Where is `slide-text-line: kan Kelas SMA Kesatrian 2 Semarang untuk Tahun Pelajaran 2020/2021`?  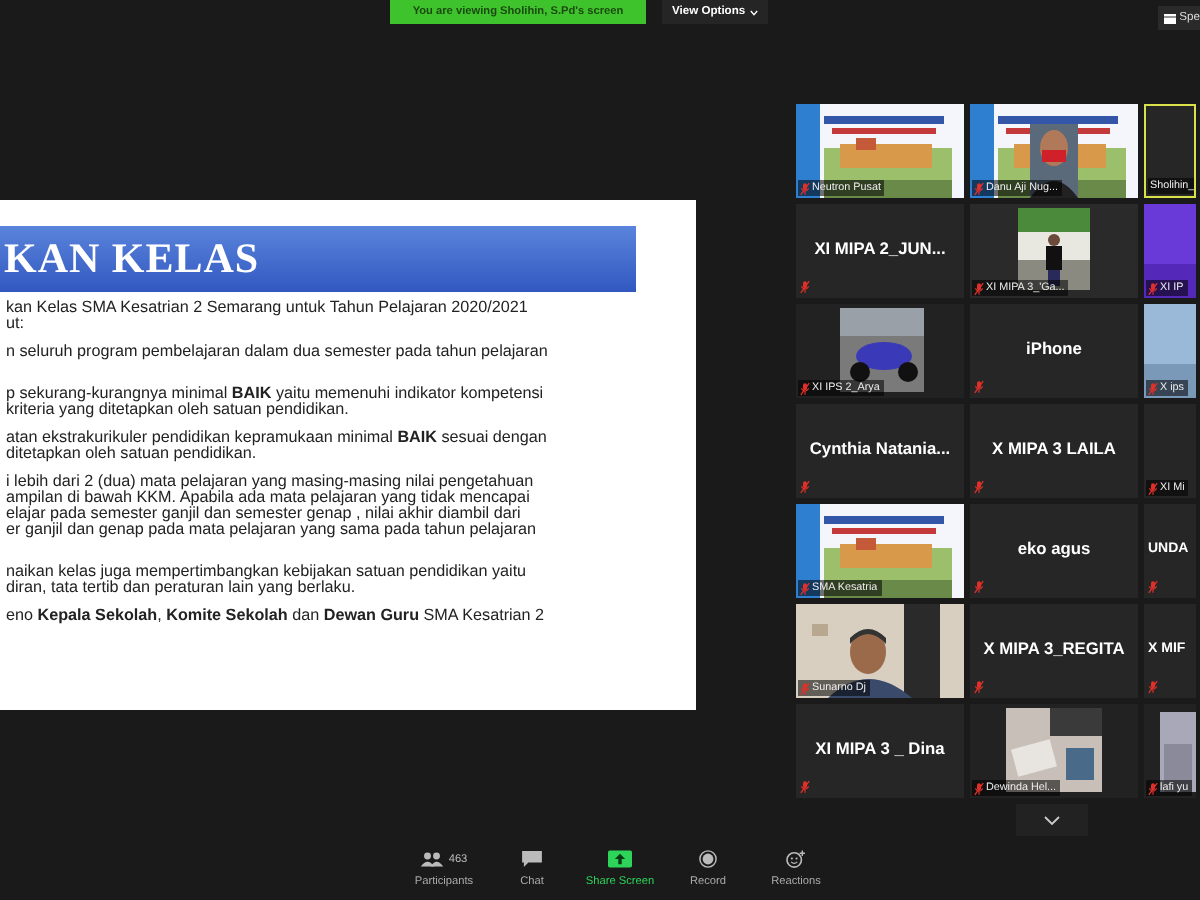 slide-text-line: kan Kelas SMA Kesatrian 2 Semarang untuk Tahun Pelajaran 2020/2021 is located at coordinates (268, 308).